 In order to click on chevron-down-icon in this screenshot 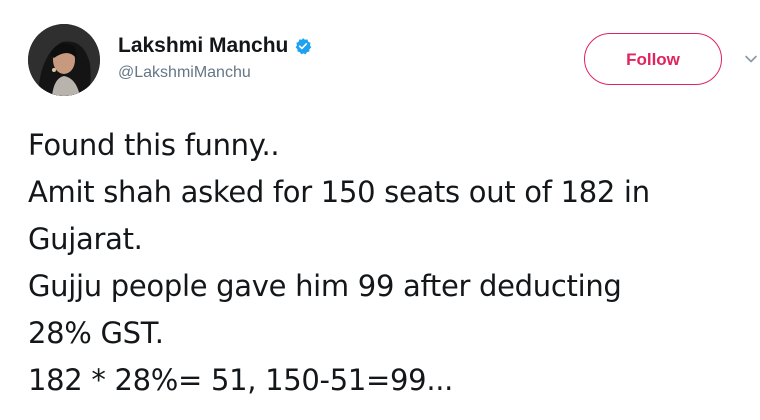, I will do `click(751, 59)`.